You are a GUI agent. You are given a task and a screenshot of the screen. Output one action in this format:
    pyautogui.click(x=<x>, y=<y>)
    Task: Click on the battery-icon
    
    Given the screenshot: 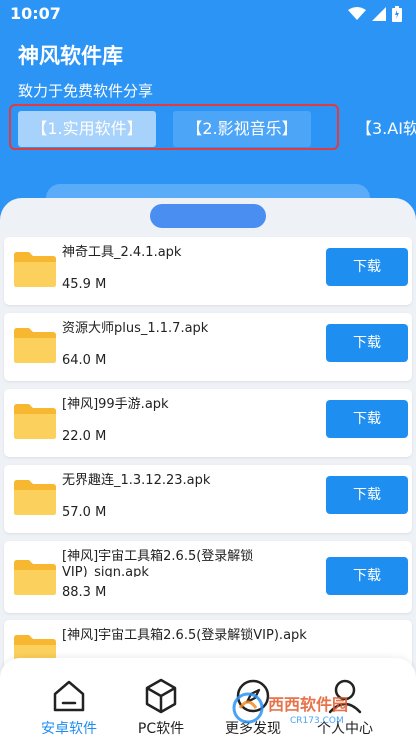 What is the action you would take?
    pyautogui.click(x=397, y=14)
    